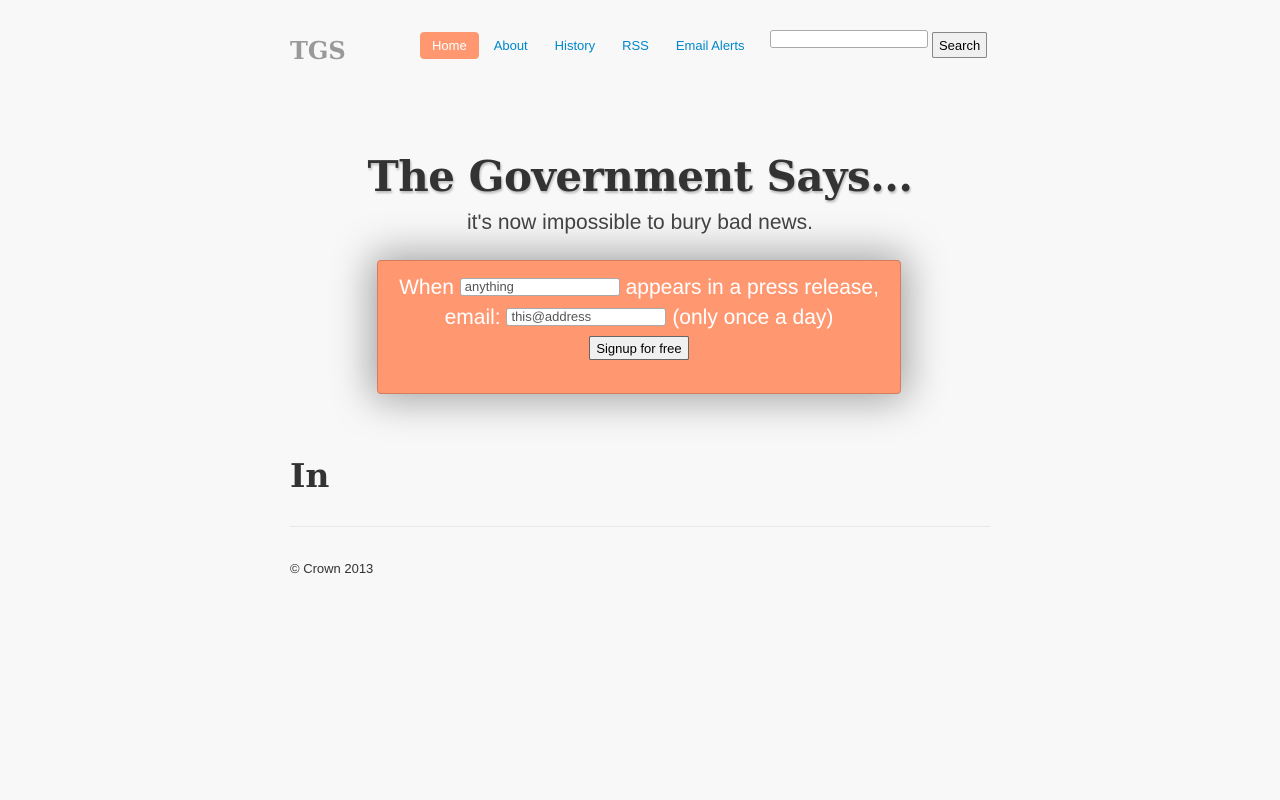  Describe the element at coordinates (586, 316) in the screenshot. I see `email-input` at that location.